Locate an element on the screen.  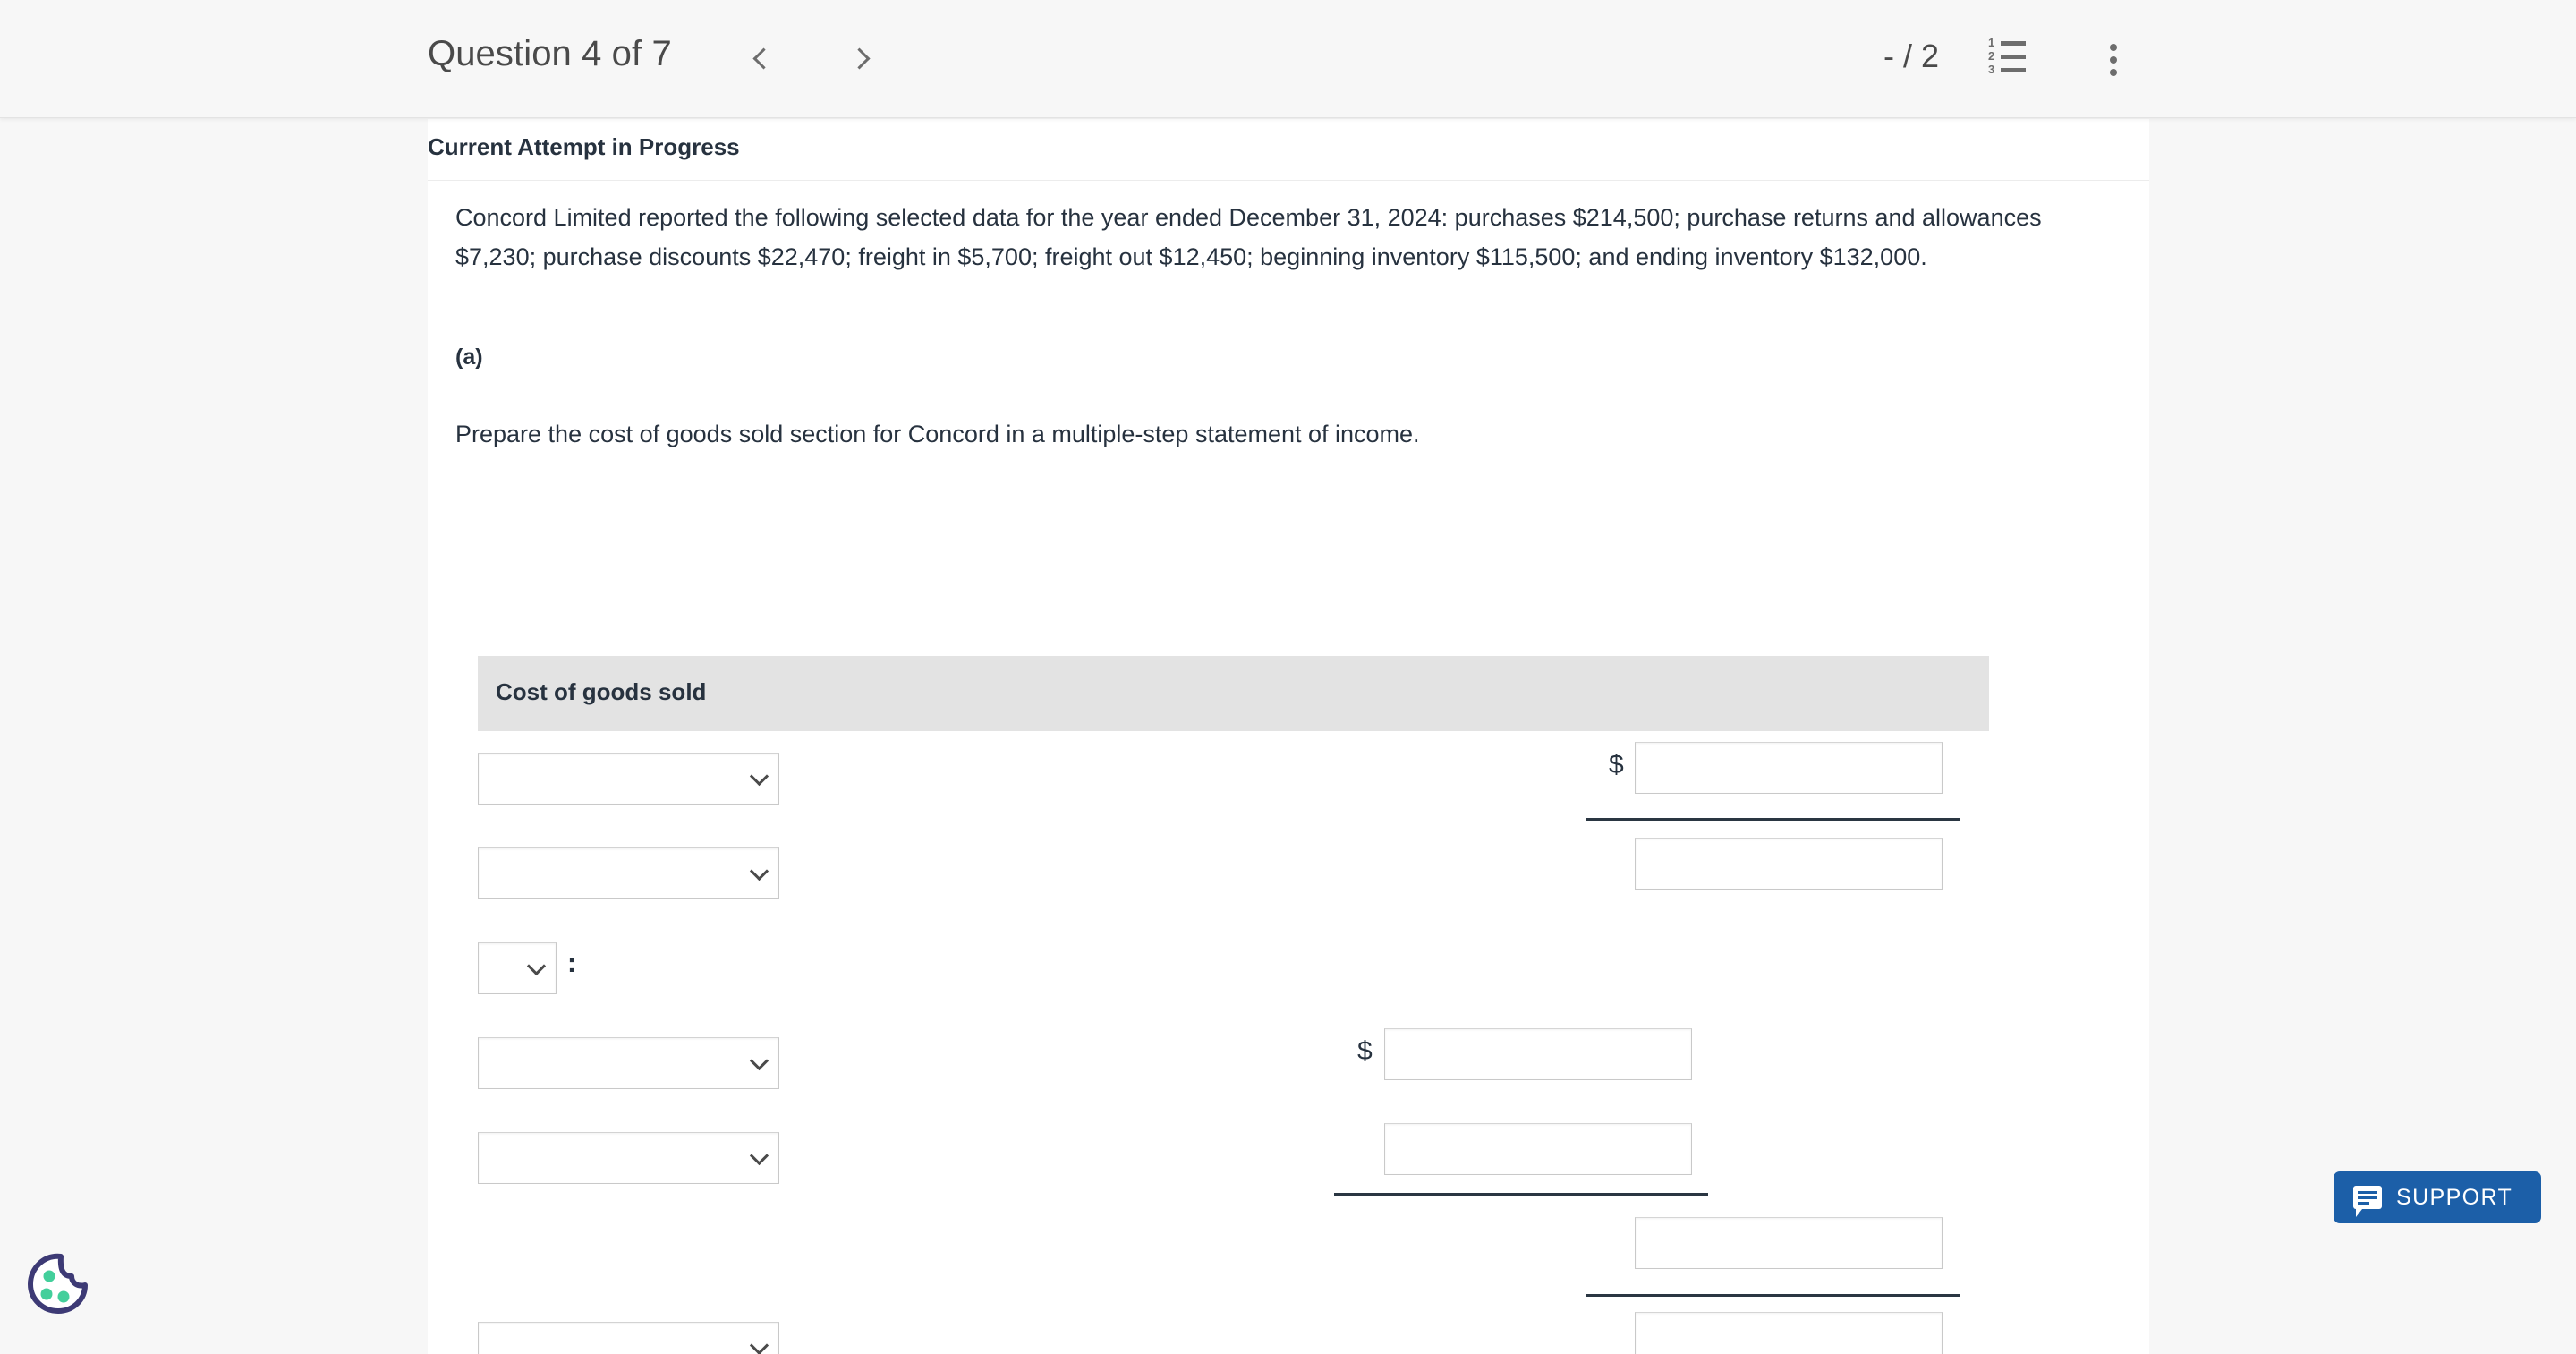
kebab-menu-icon is located at coordinates (2113, 59).